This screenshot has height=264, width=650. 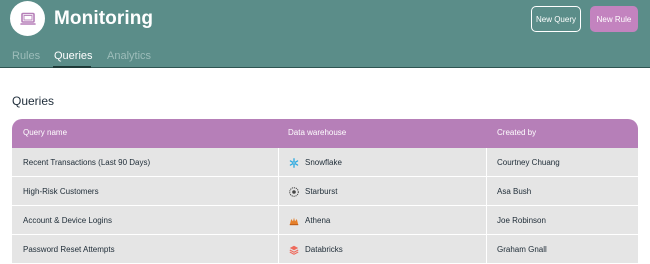 I want to click on warehouse-cell: Snowflake, so click(x=315, y=162).